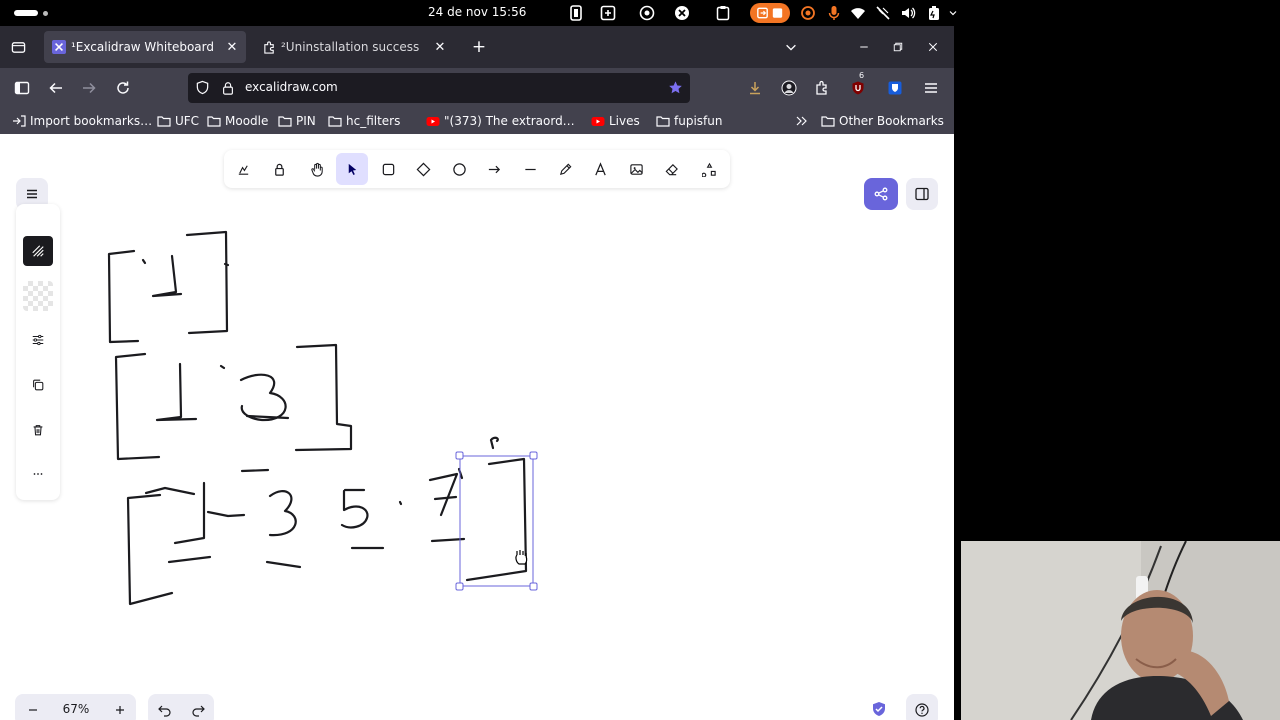  I want to click on eraser-icon, so click(671, 169).